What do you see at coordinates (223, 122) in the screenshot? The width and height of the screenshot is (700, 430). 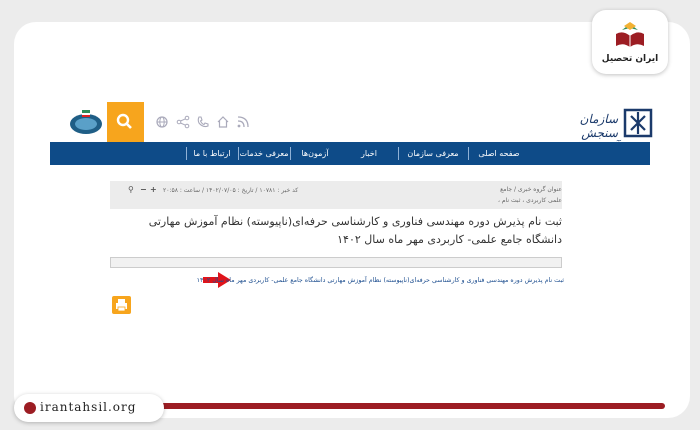 I see `home-icon` at bounding box center [223, 122].